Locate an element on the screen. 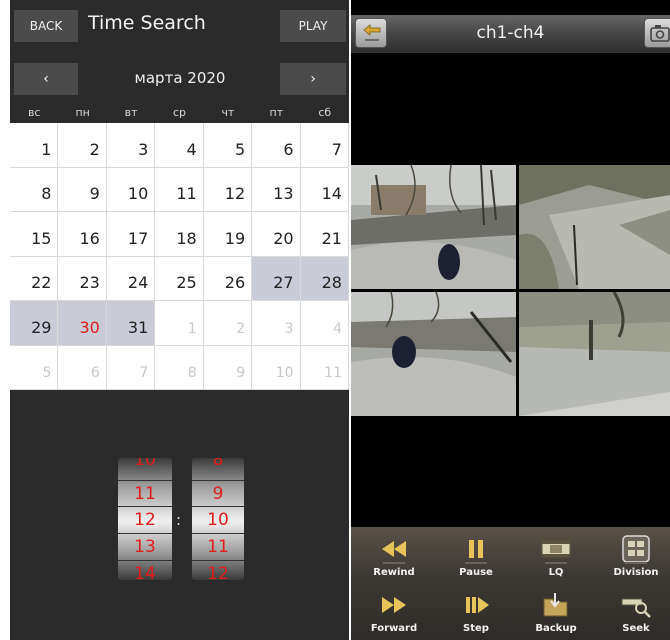 Image resolution: width=670 pixels, height=640 pixels. next-month-button: › is located at coordinates (313, 79).